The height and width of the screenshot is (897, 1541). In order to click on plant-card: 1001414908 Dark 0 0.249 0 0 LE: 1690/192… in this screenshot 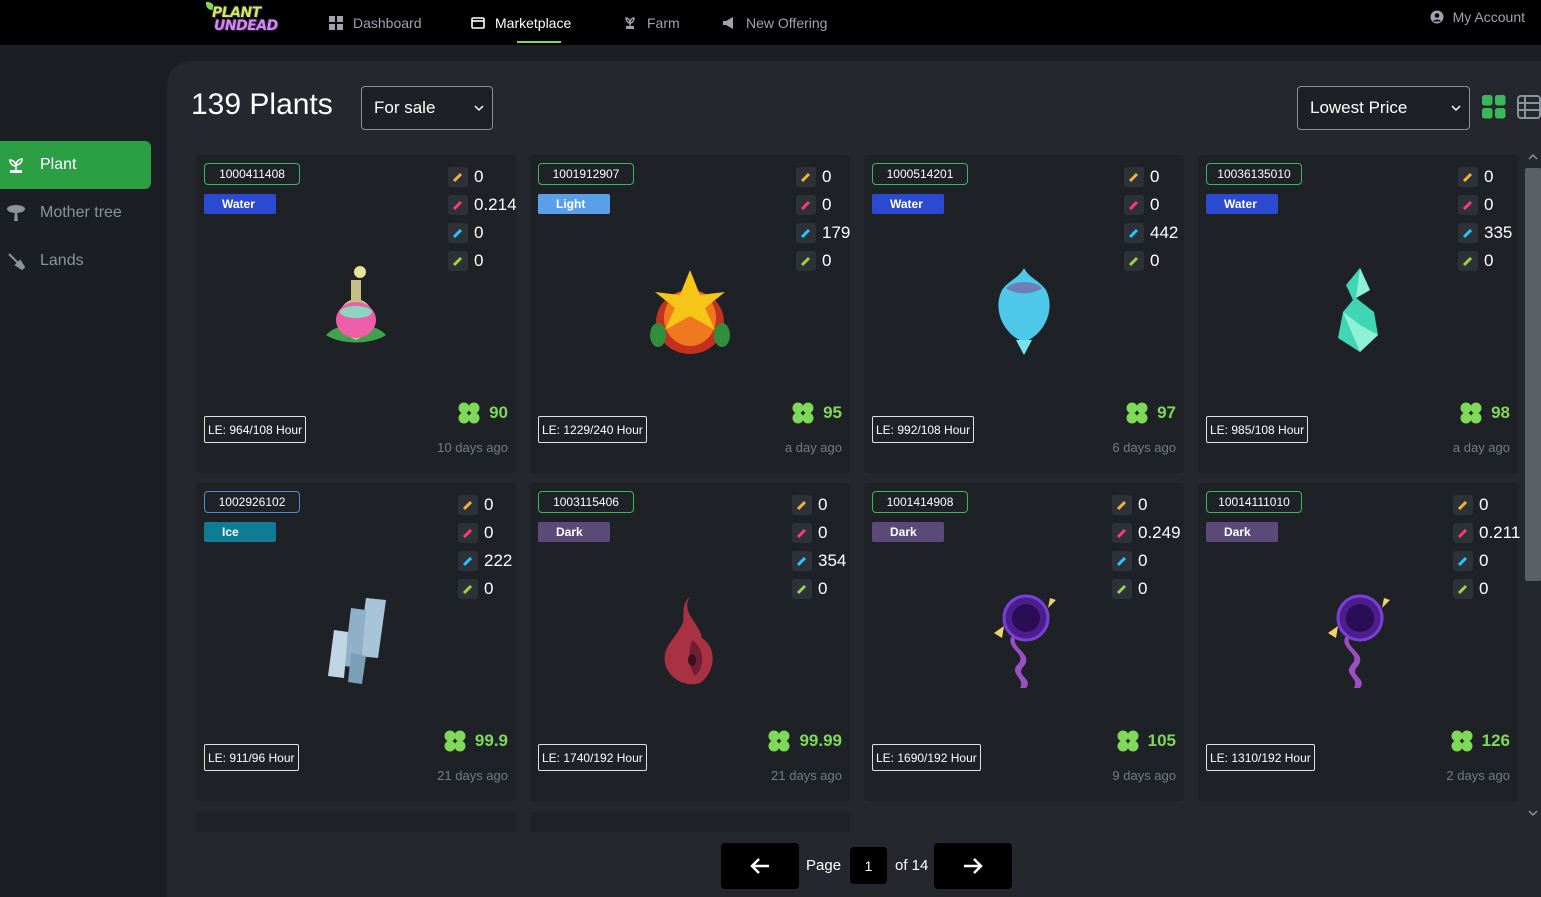, I will do `click(1024, 642)`.